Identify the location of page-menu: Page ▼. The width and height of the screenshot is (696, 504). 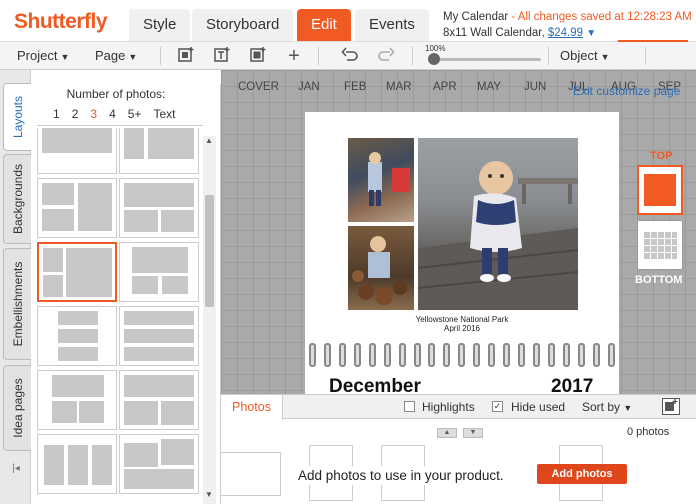
(116, 55).